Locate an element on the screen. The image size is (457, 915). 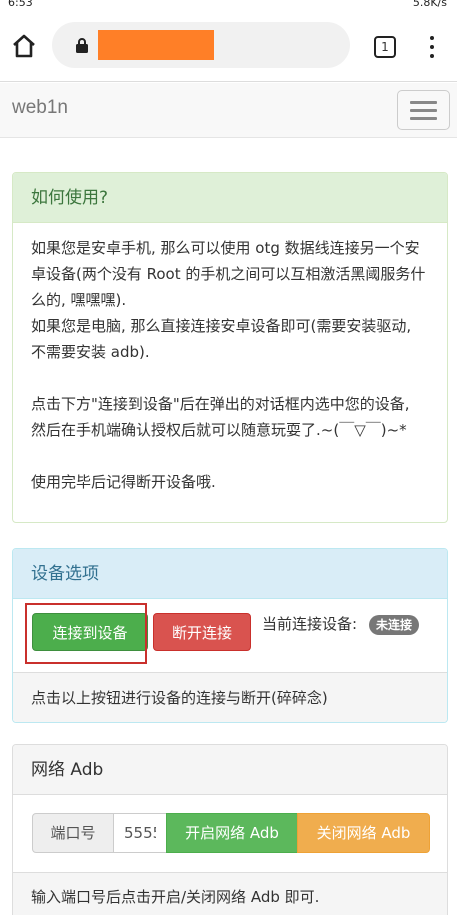
hamburger-menu-icon is located at coordinates (423, 110).